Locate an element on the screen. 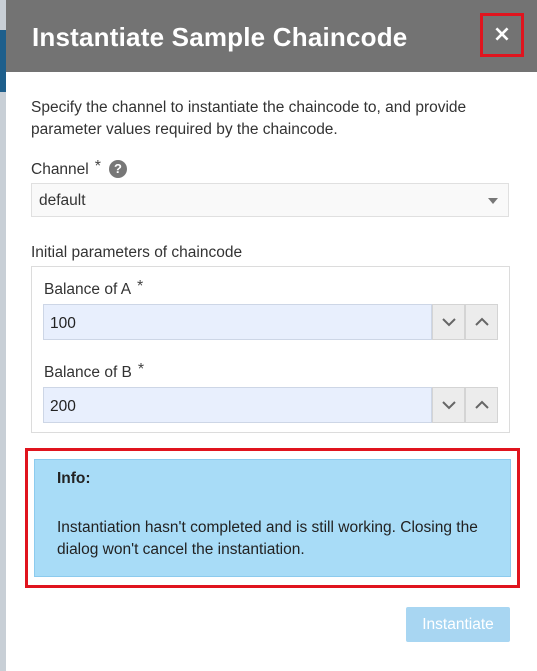  balance-a-input: 100 is located at coordinates (237, 322).